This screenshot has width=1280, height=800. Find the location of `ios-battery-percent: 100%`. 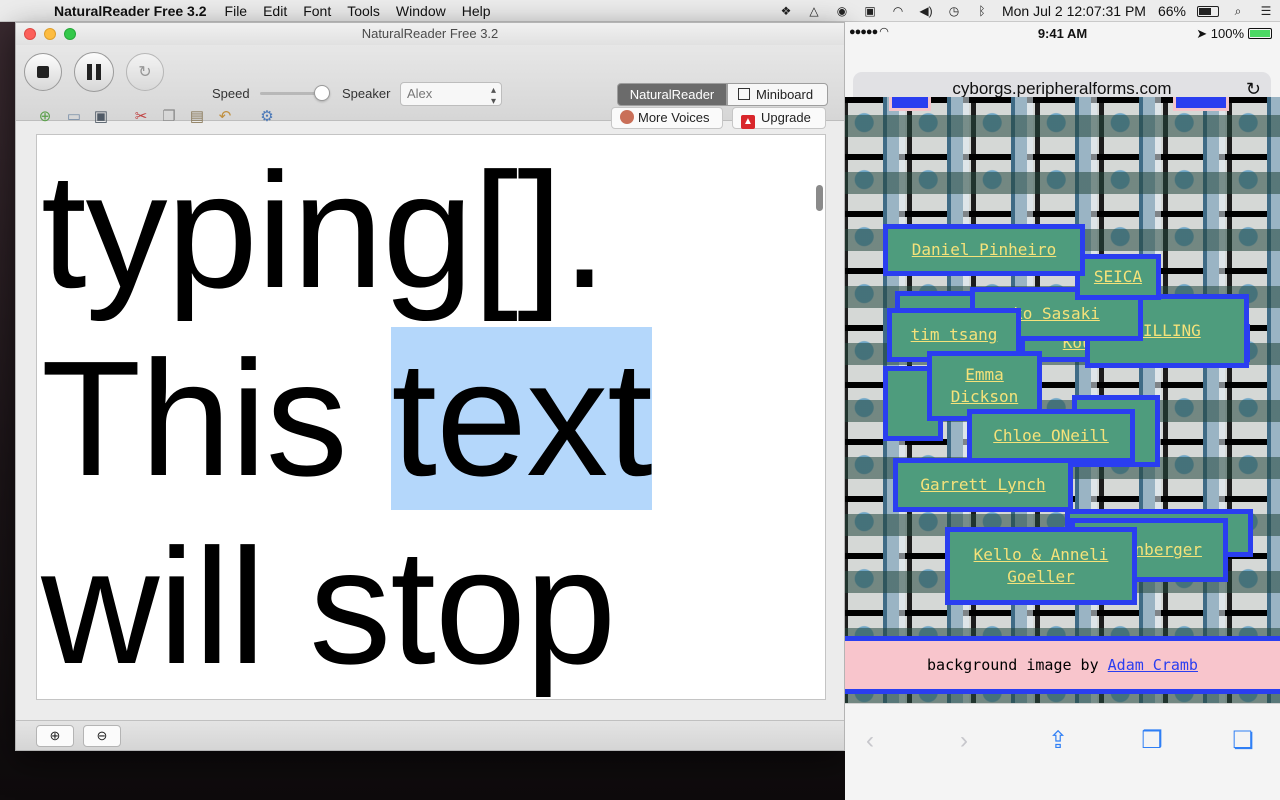

ios-battery-percent: 100% is located at coordinates (1227, 33).